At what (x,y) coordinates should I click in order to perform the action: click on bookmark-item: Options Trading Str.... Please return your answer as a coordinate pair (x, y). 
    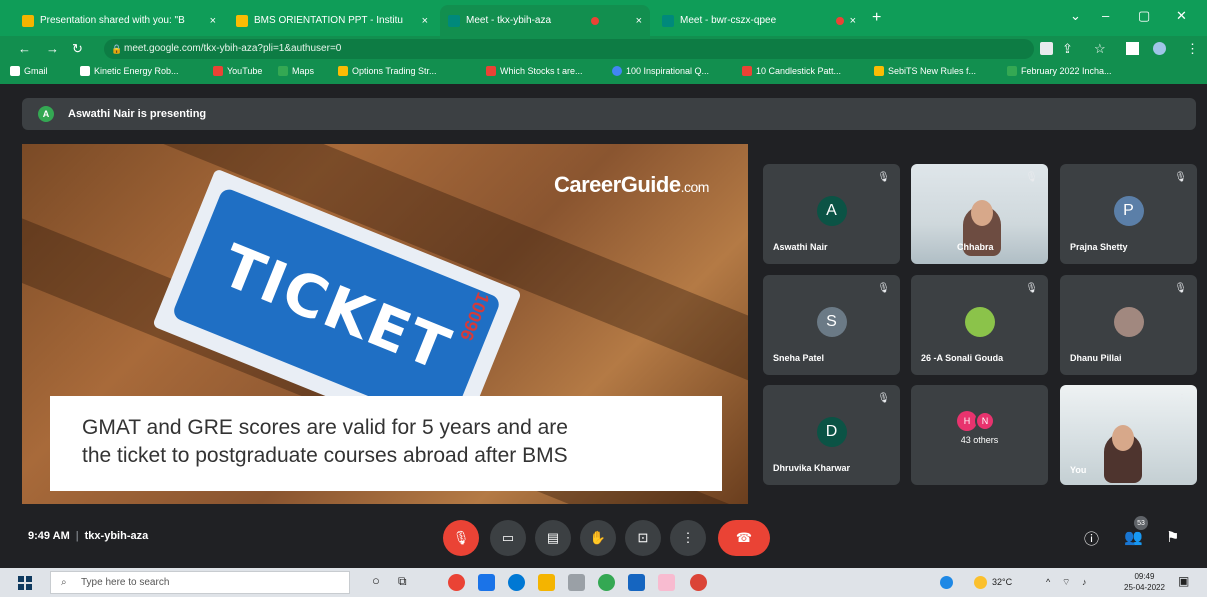
    Looking at the image, I should click on (387, 71).